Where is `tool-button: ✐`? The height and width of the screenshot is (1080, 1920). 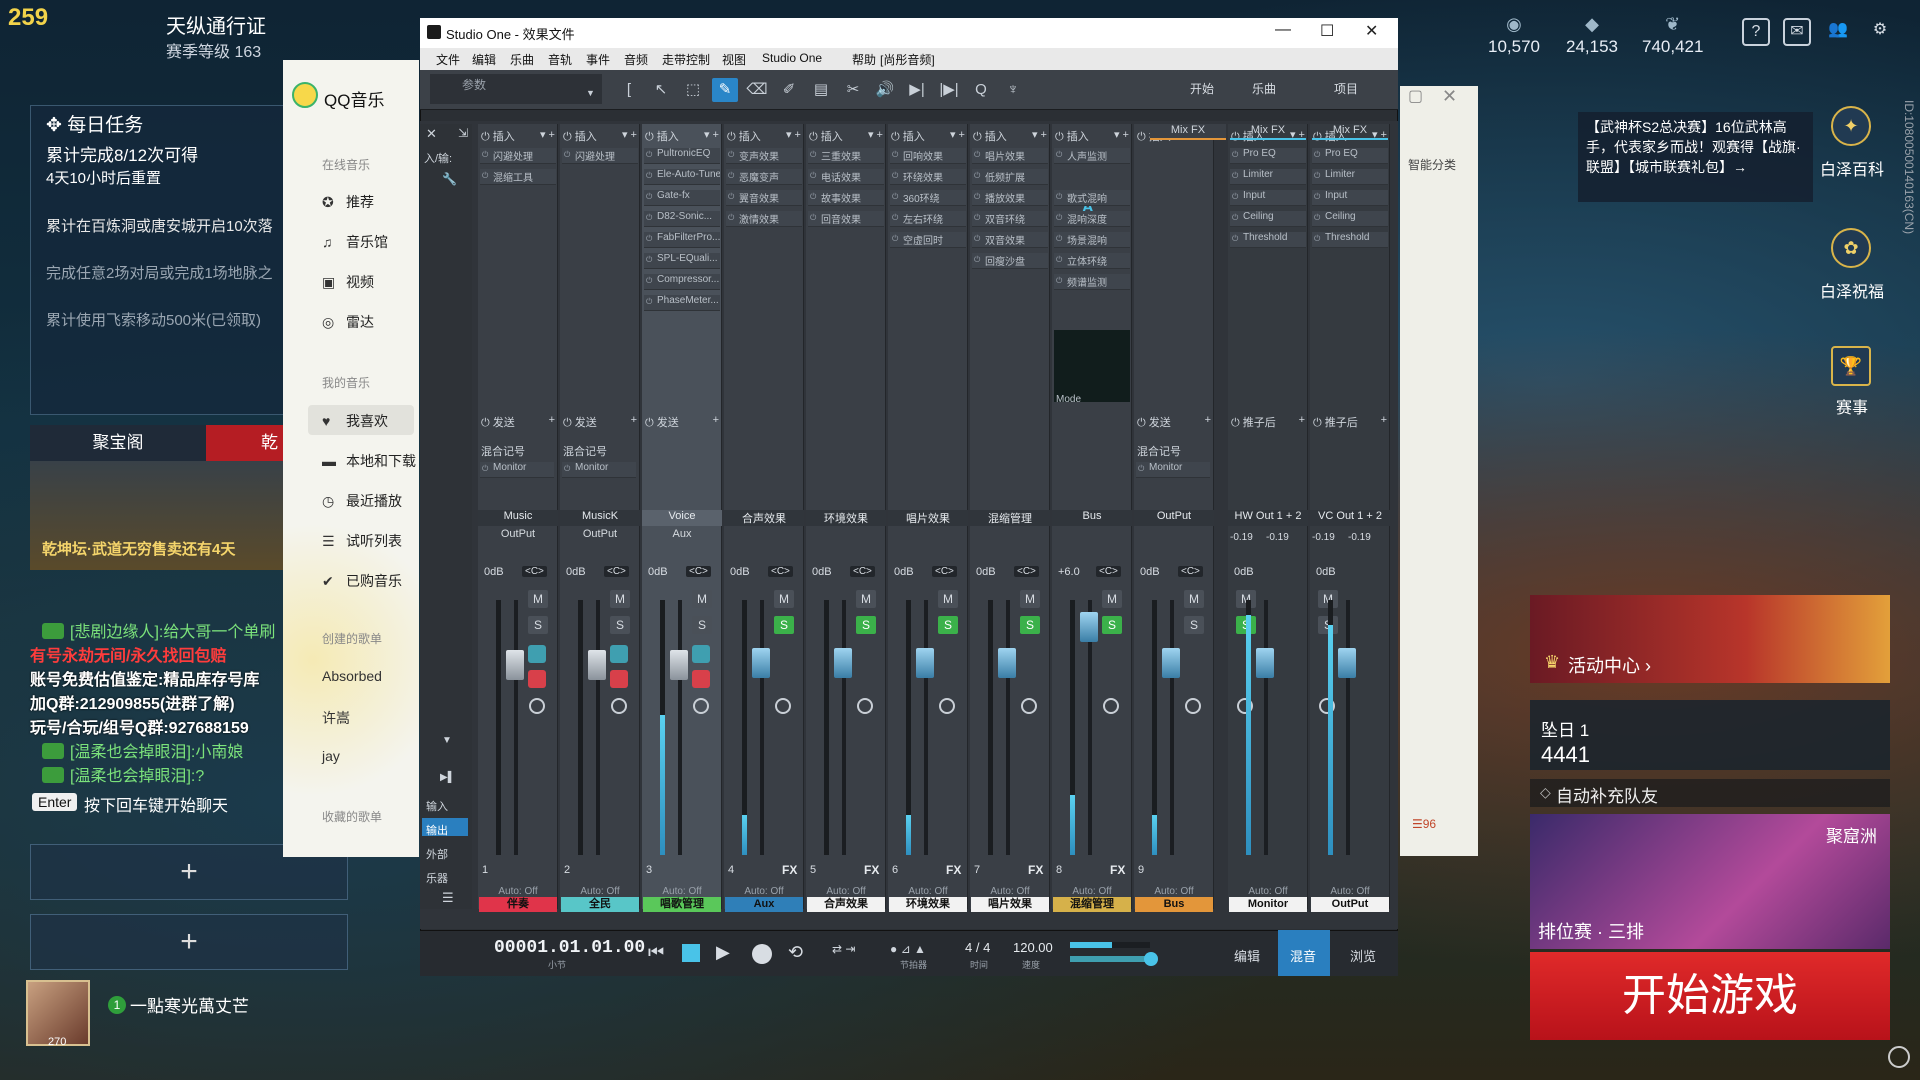
tool-button: ✐ is located at coordinates (789, 90).